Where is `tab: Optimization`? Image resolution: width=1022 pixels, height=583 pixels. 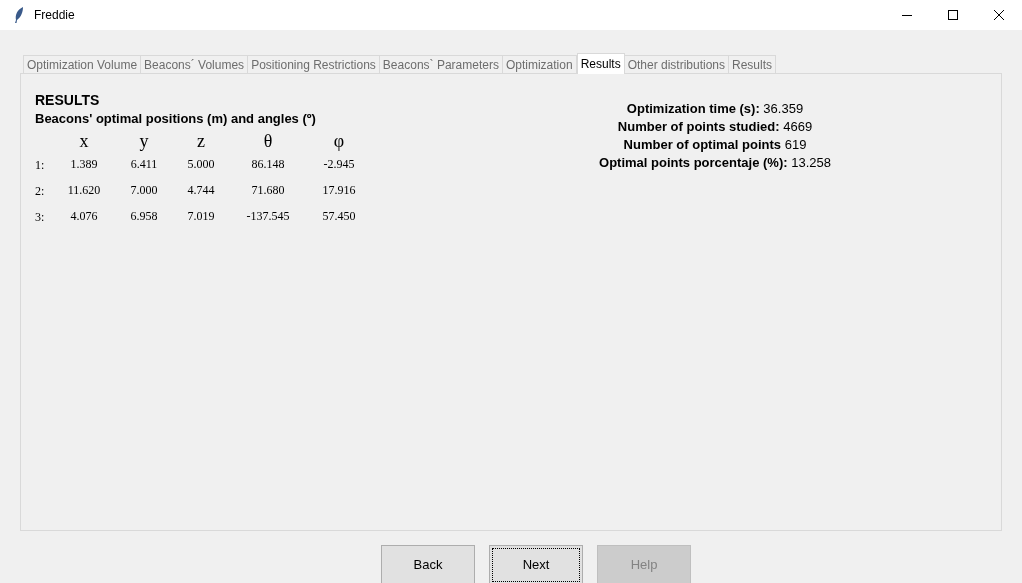
tab: Optimization is located at coordinates (539, 64).